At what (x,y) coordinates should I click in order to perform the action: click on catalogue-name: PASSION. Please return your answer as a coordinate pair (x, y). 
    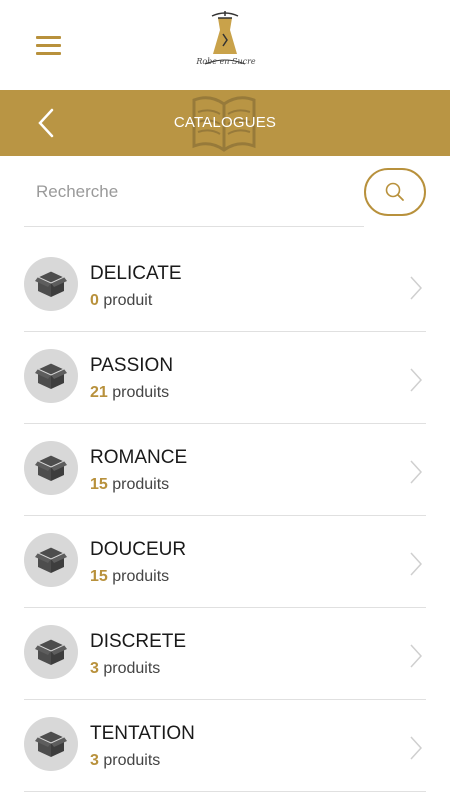
    Looking at the image, I should click on (132, 365).